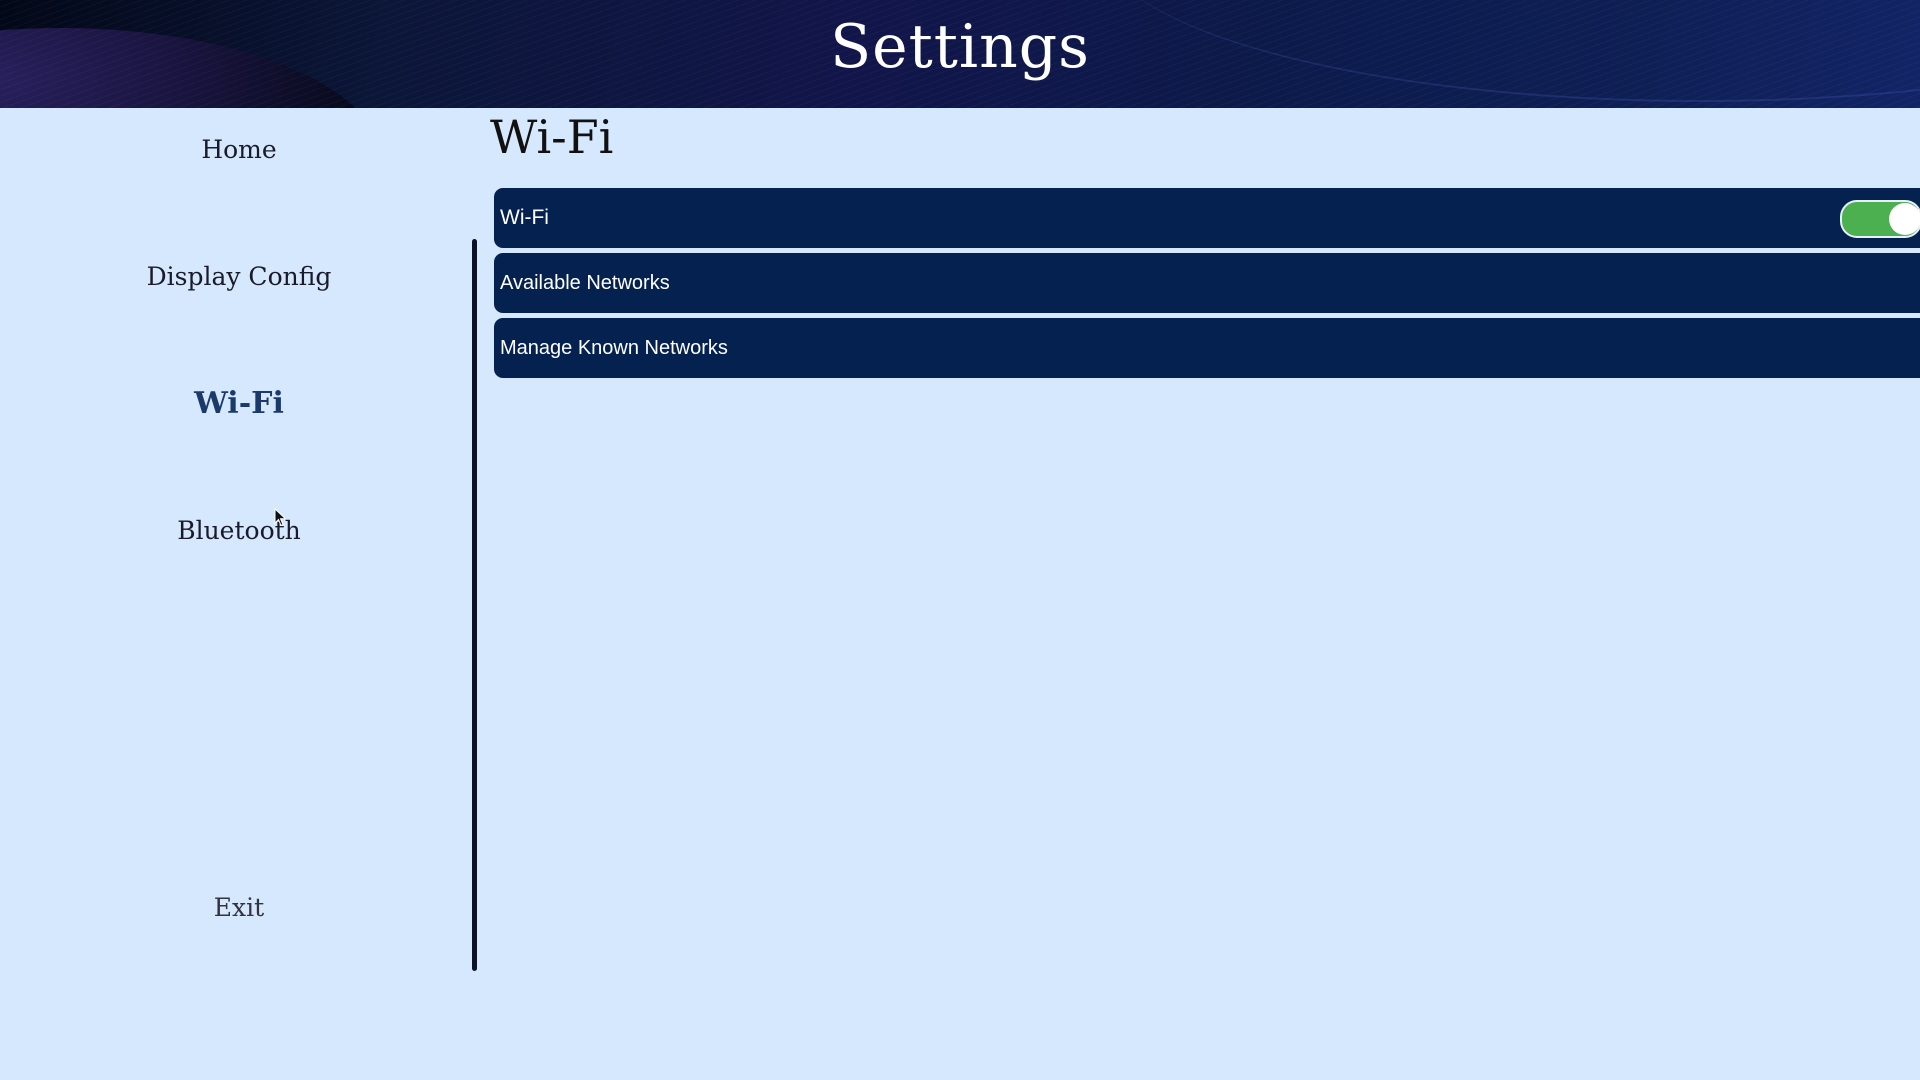  I want to click on sidebar-item-wifi: Wi-Fi, so click(239, 403).